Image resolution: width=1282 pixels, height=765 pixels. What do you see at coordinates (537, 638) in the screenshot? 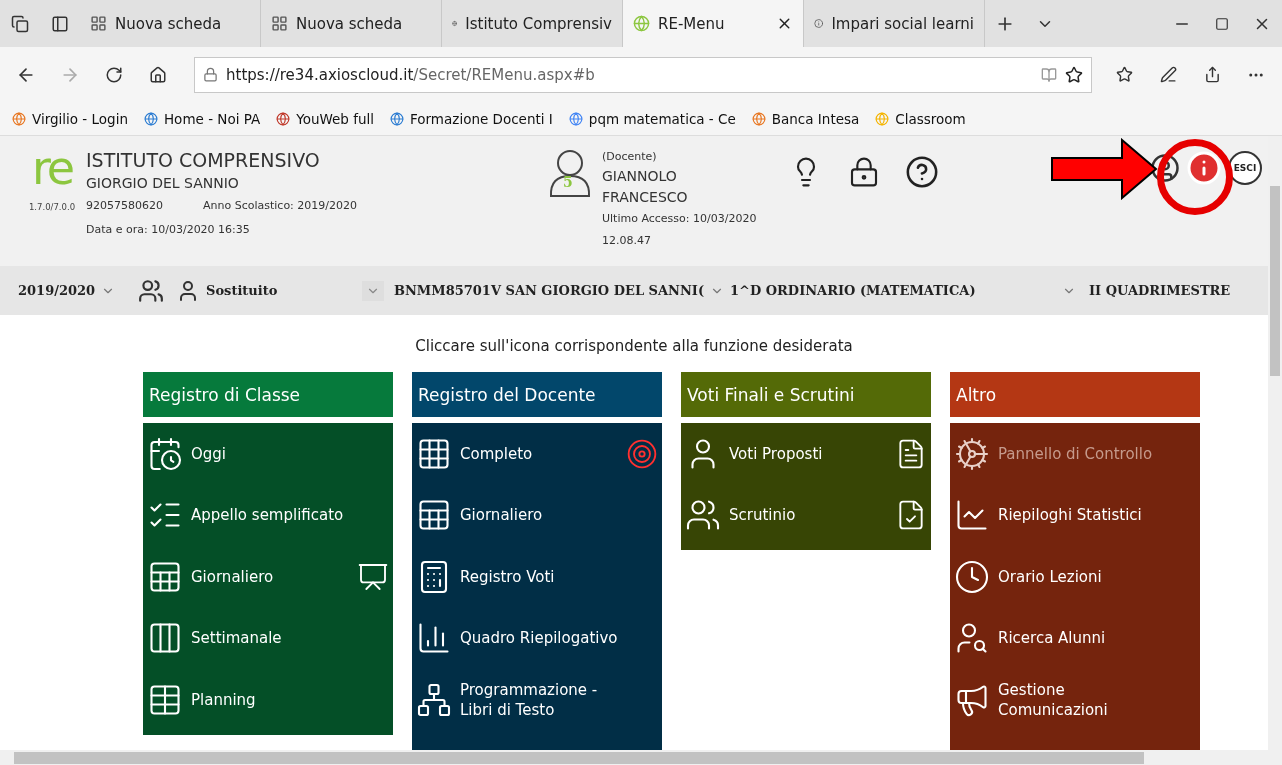
I see `menu-item: Quadro Riepilogativo` at bounding box center [537, 638].